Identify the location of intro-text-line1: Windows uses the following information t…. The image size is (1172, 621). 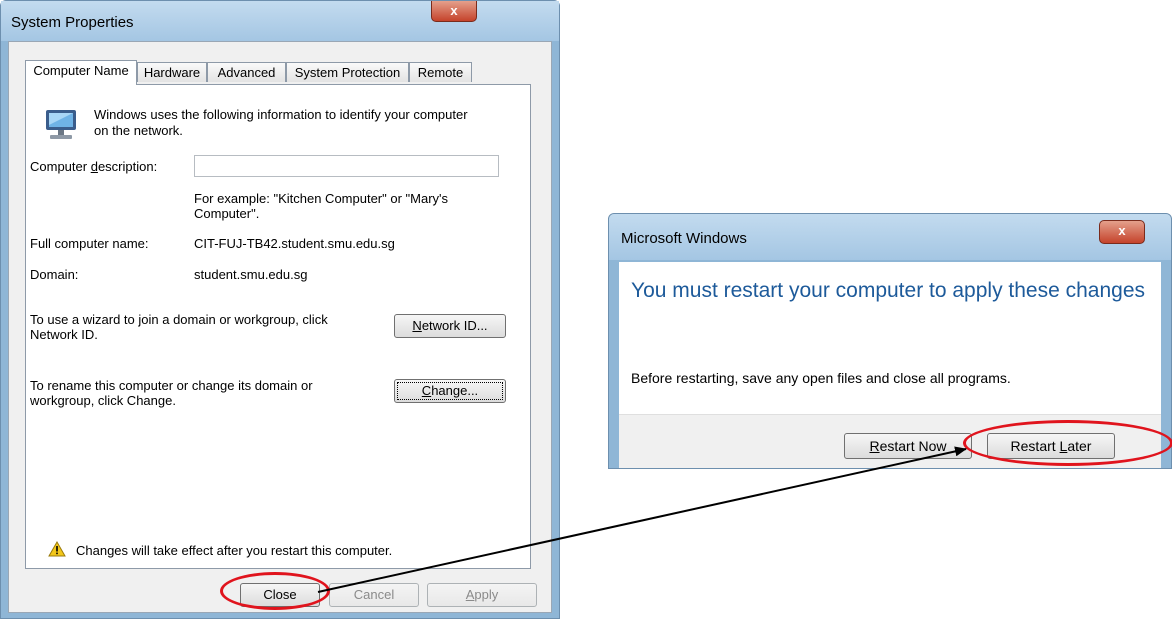
(281, 114).